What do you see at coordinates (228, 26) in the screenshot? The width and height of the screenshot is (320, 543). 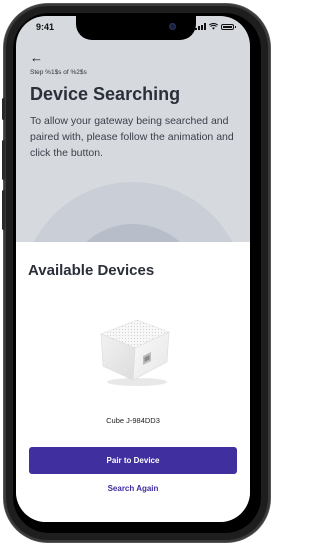 I see `battery-icon` at bounding box center [228, 26].